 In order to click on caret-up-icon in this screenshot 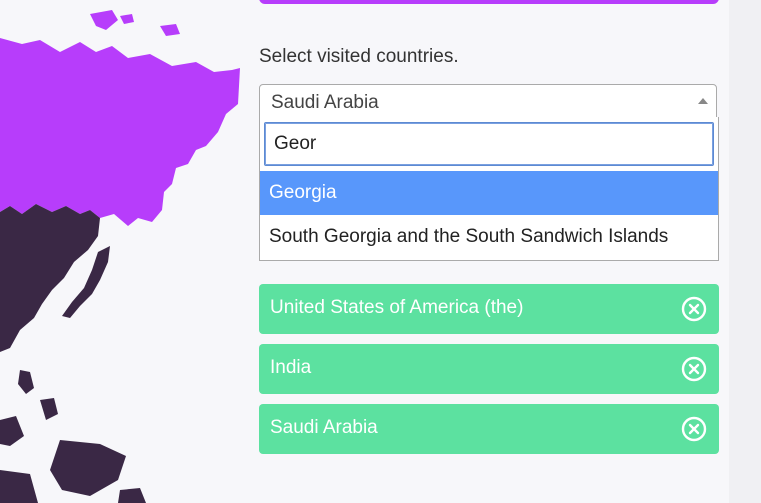, I will do `click(703, 101)`.